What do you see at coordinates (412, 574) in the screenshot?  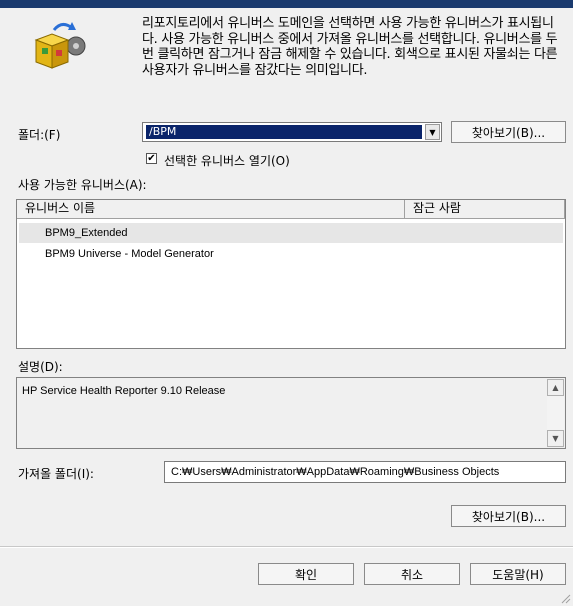 I see `cancel-button: 취소` at bounding box center [412, 574].